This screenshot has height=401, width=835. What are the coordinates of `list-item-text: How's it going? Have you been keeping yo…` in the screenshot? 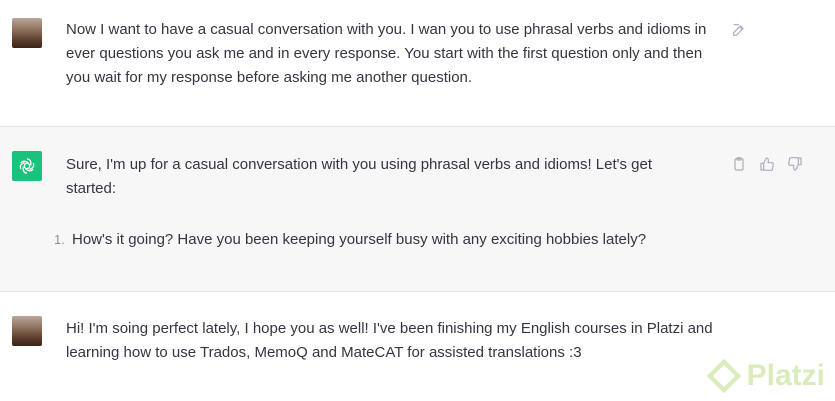 It's located at (359, 239).